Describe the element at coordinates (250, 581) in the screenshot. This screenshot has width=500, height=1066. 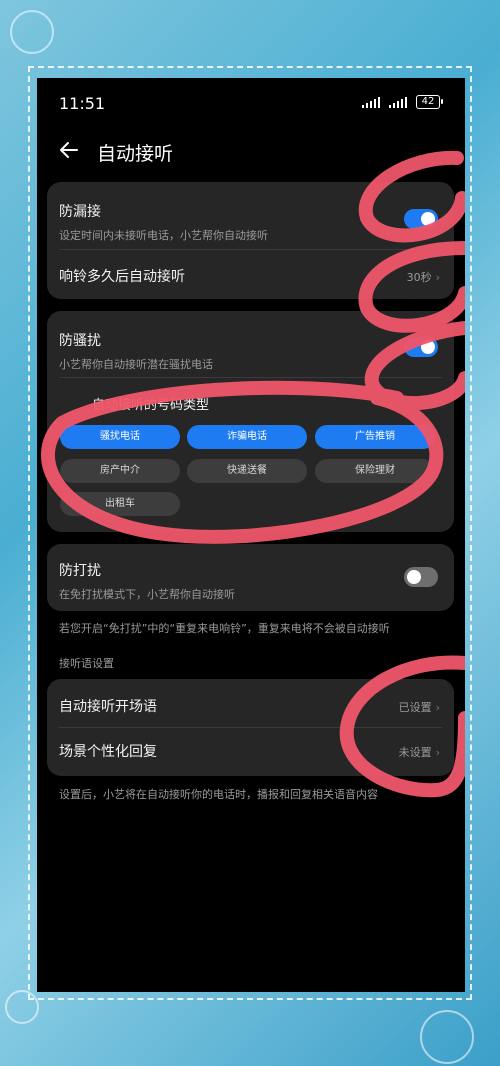
I see `dnd-row: 防打扰 在免打扰模式下，小艺帮你自动接听` at that location.